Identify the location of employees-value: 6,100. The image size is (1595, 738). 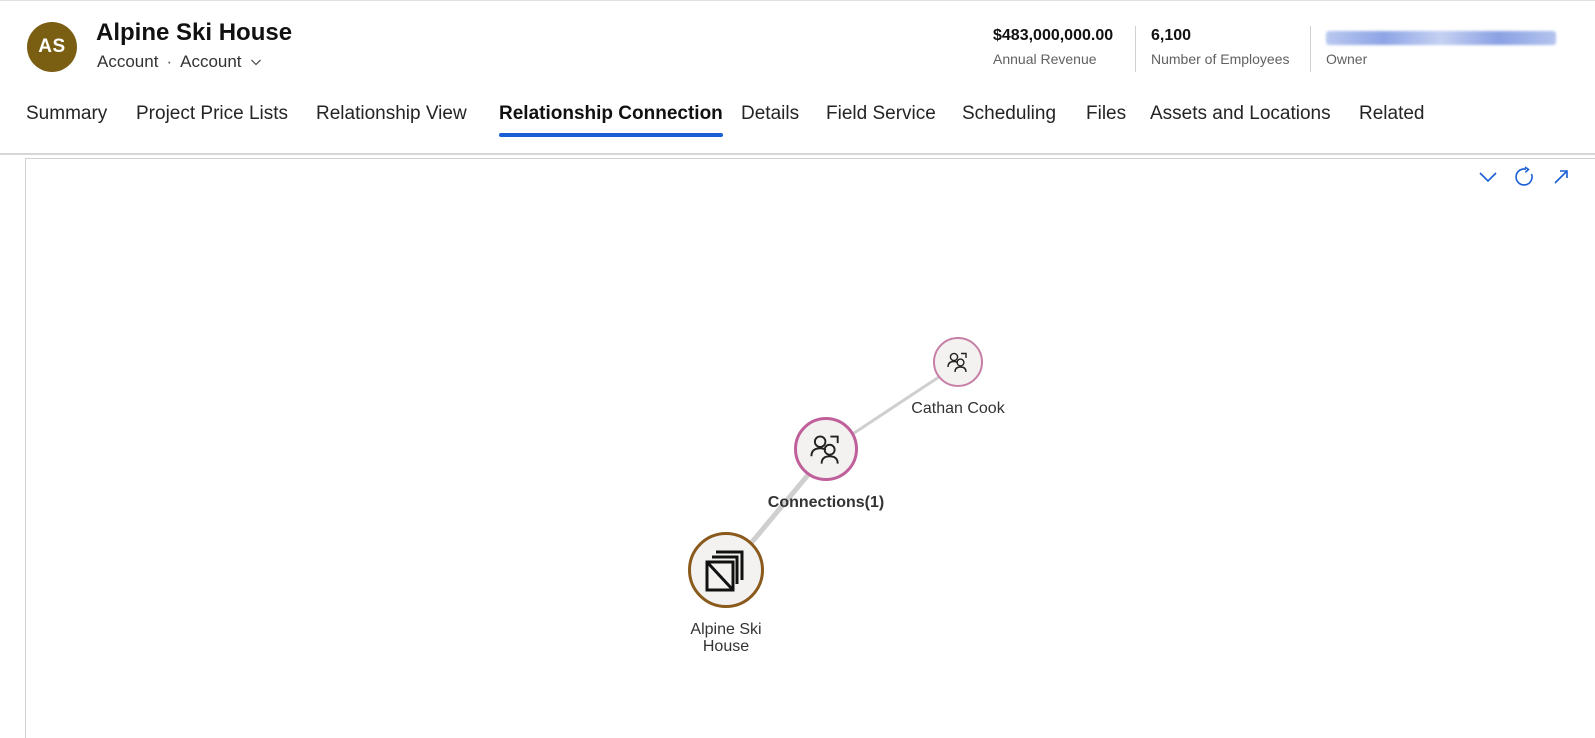
(1171, 35).